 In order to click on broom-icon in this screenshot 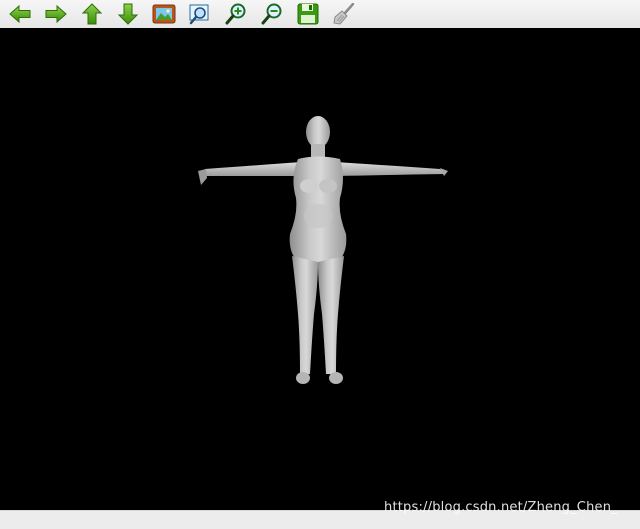, I will do `click(344, 14)`.